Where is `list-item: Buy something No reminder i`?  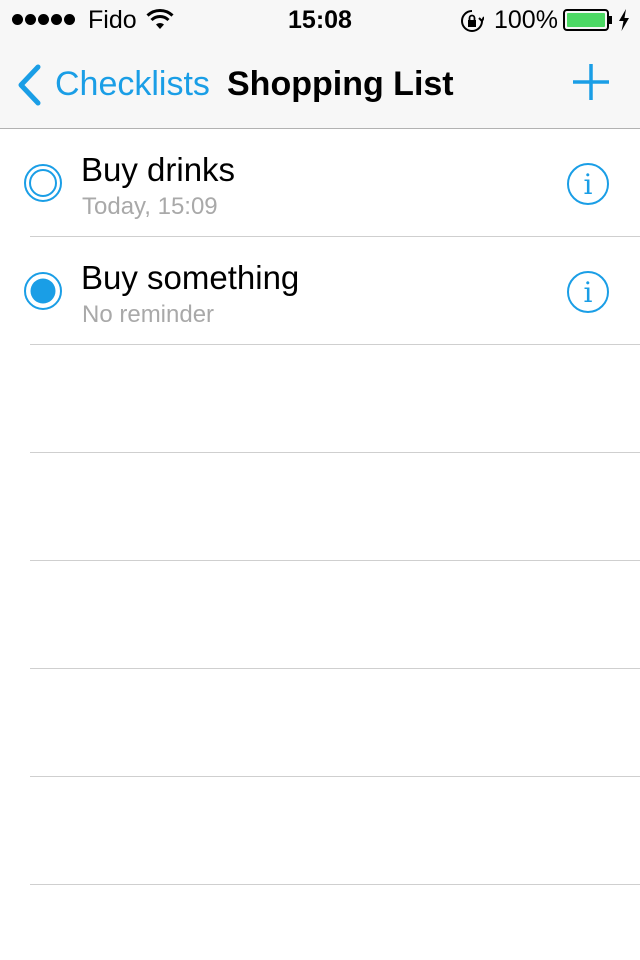 list-item: Buy something No reminder i is located at coordinates (332, 291).